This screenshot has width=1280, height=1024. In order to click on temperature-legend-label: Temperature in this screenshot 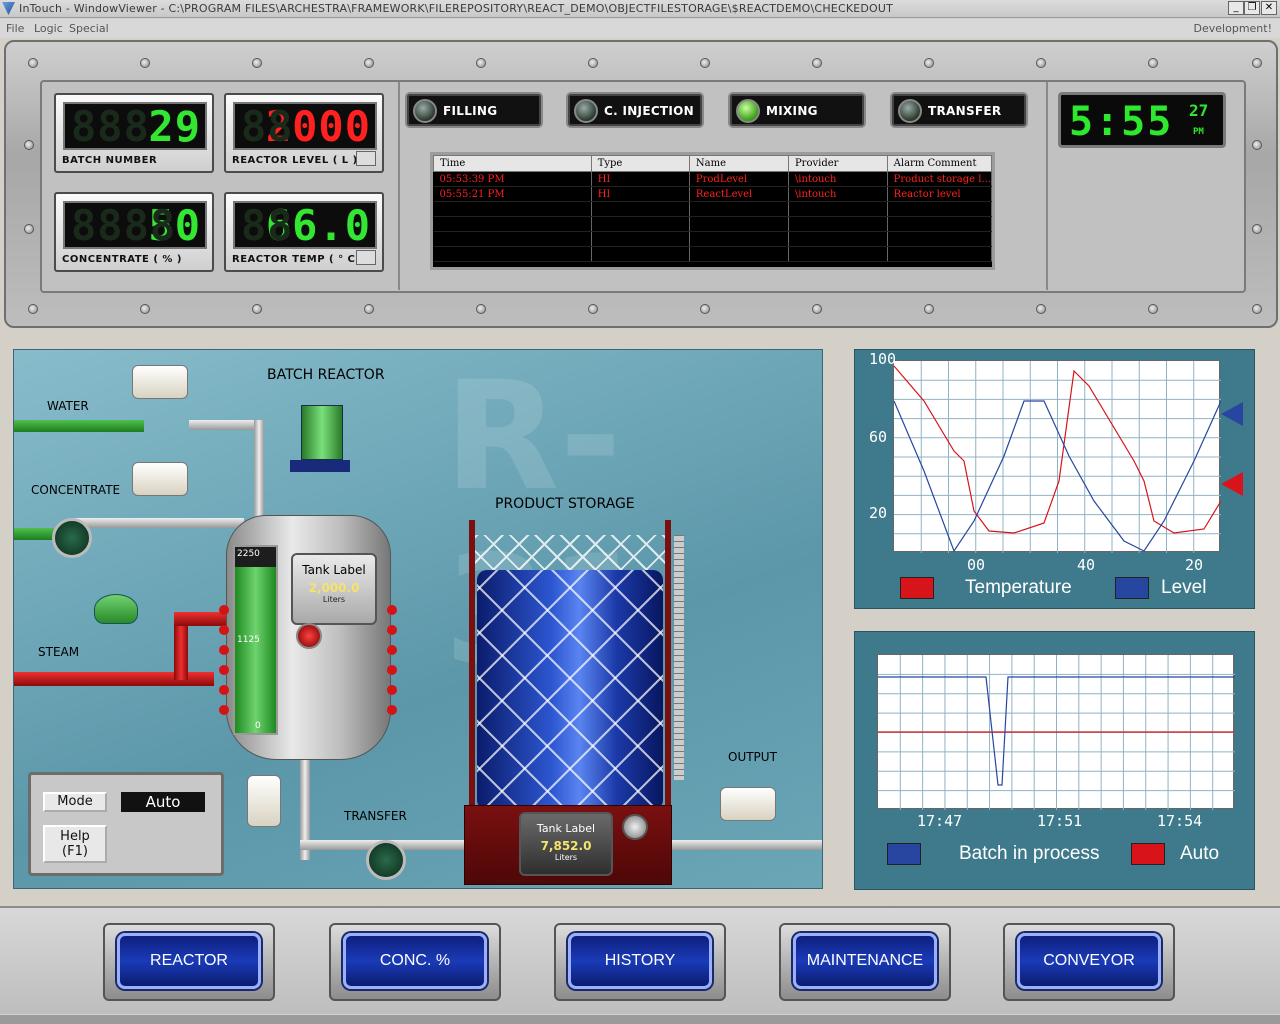, I will do `click(1018, 587)`.